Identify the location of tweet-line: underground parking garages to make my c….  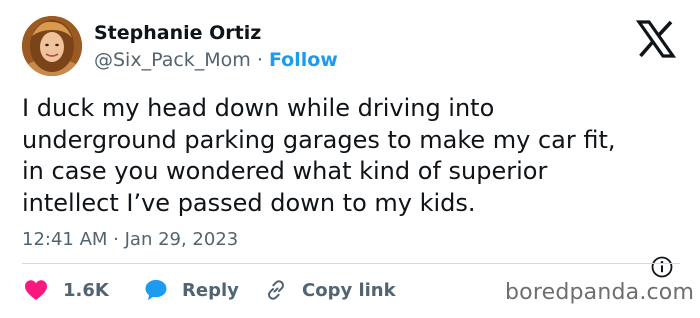
(319, 139).